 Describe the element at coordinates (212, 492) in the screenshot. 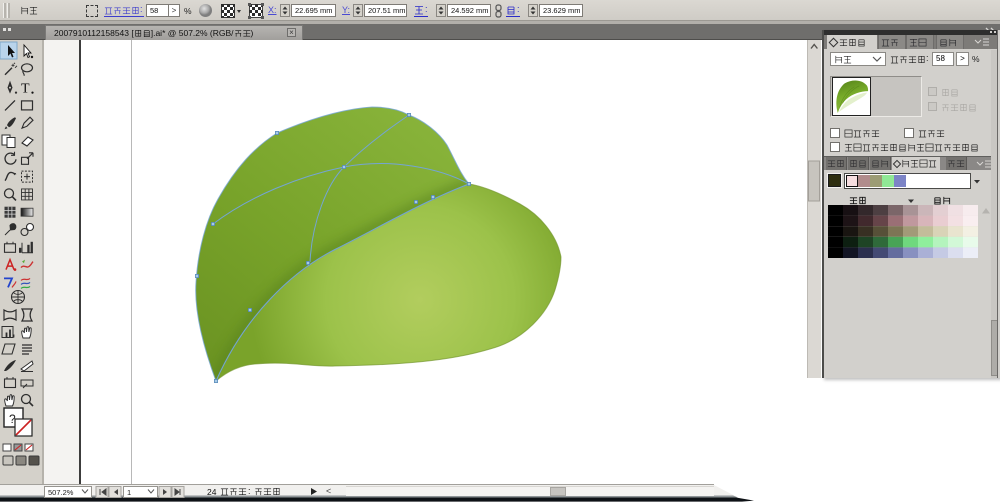

I see `svg-text: 24` at that location.